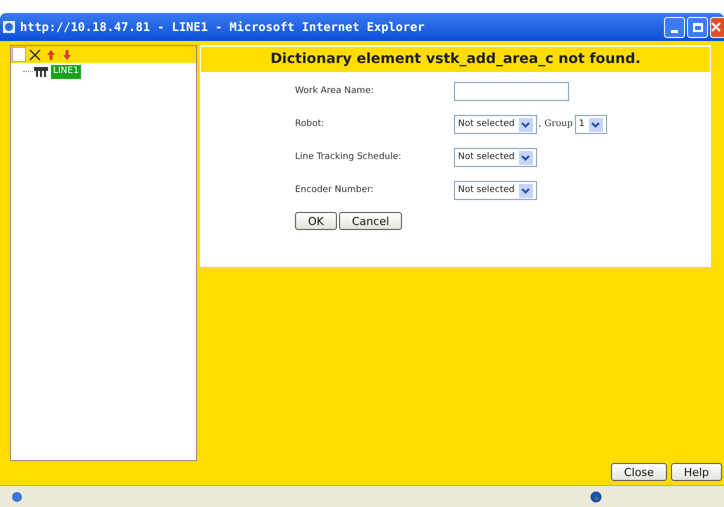 The height and width of the screenshot is (507, 724). What do you see at coordinates (41, 72) in the screenshot?
I see `robot-icon` at bounding box center [41, 72].